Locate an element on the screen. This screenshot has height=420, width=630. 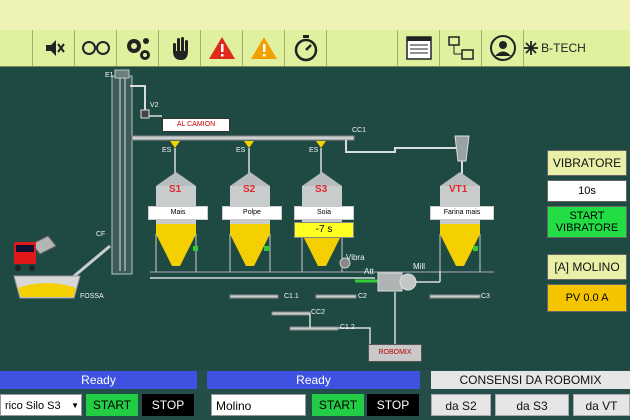
label-es3: ES is located at coordinates (314, 150).